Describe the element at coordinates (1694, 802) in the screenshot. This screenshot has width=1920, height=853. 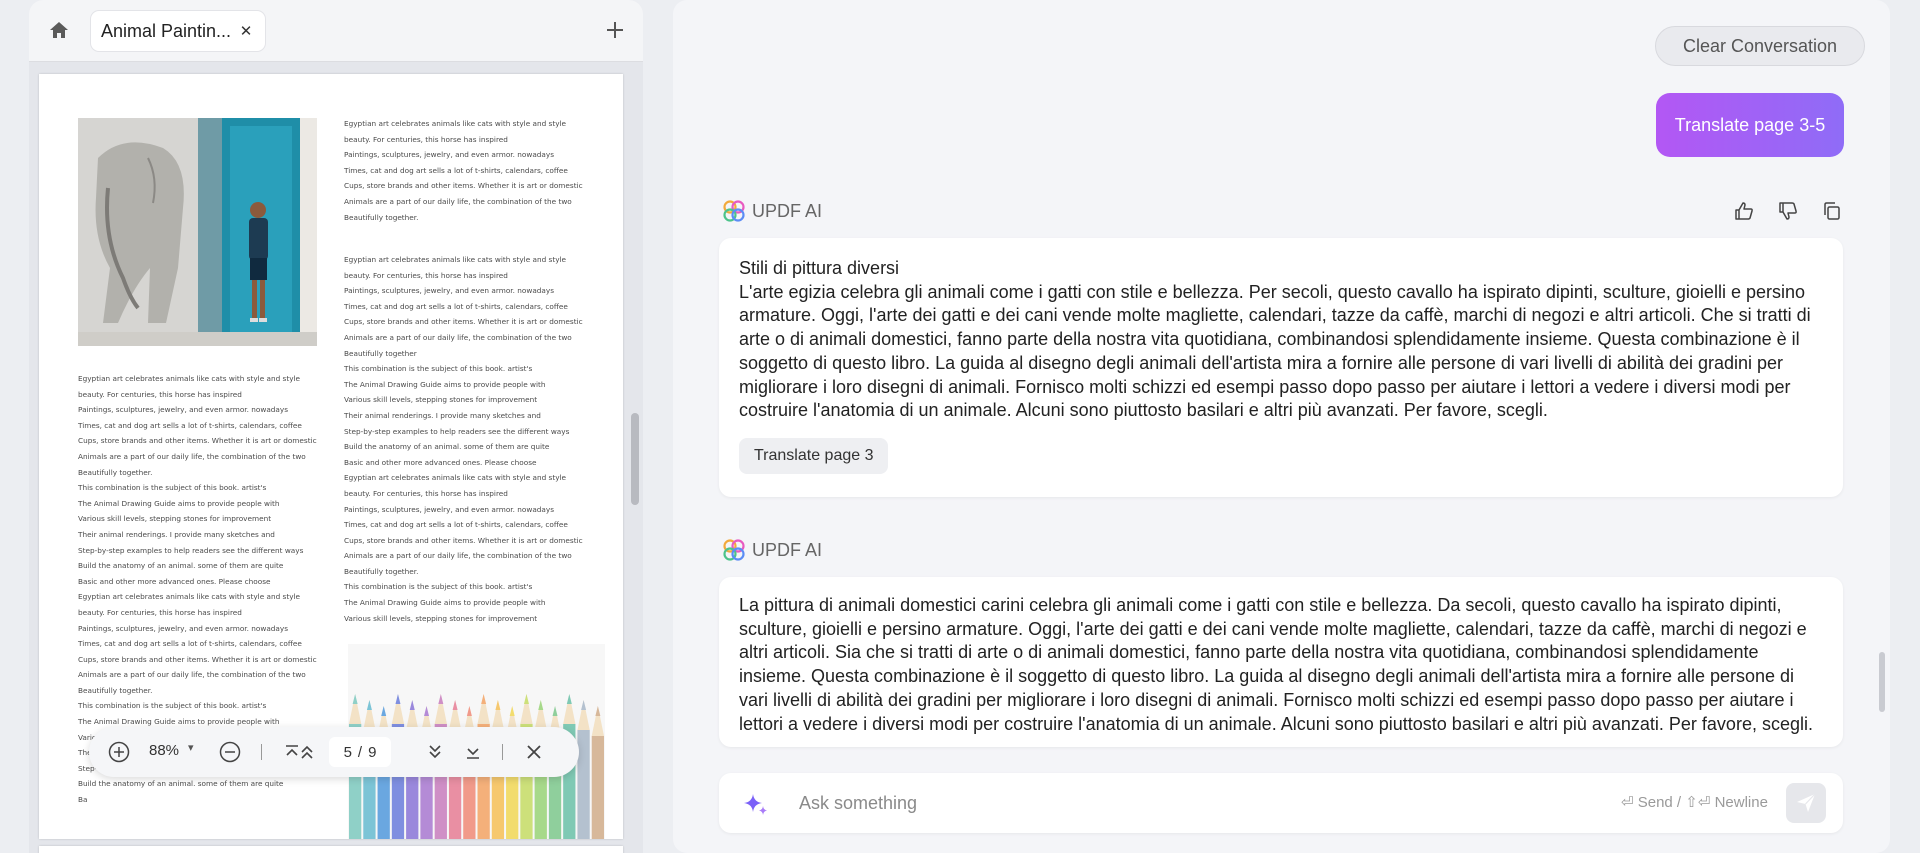
I see `send-hint: ⏎ Send / ⇧⏎ Newline` at that location.